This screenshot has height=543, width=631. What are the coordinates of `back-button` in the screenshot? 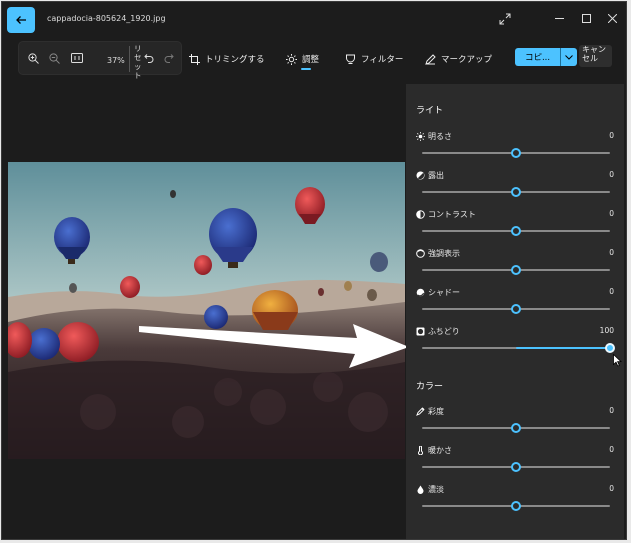 It's located at (21, 20).